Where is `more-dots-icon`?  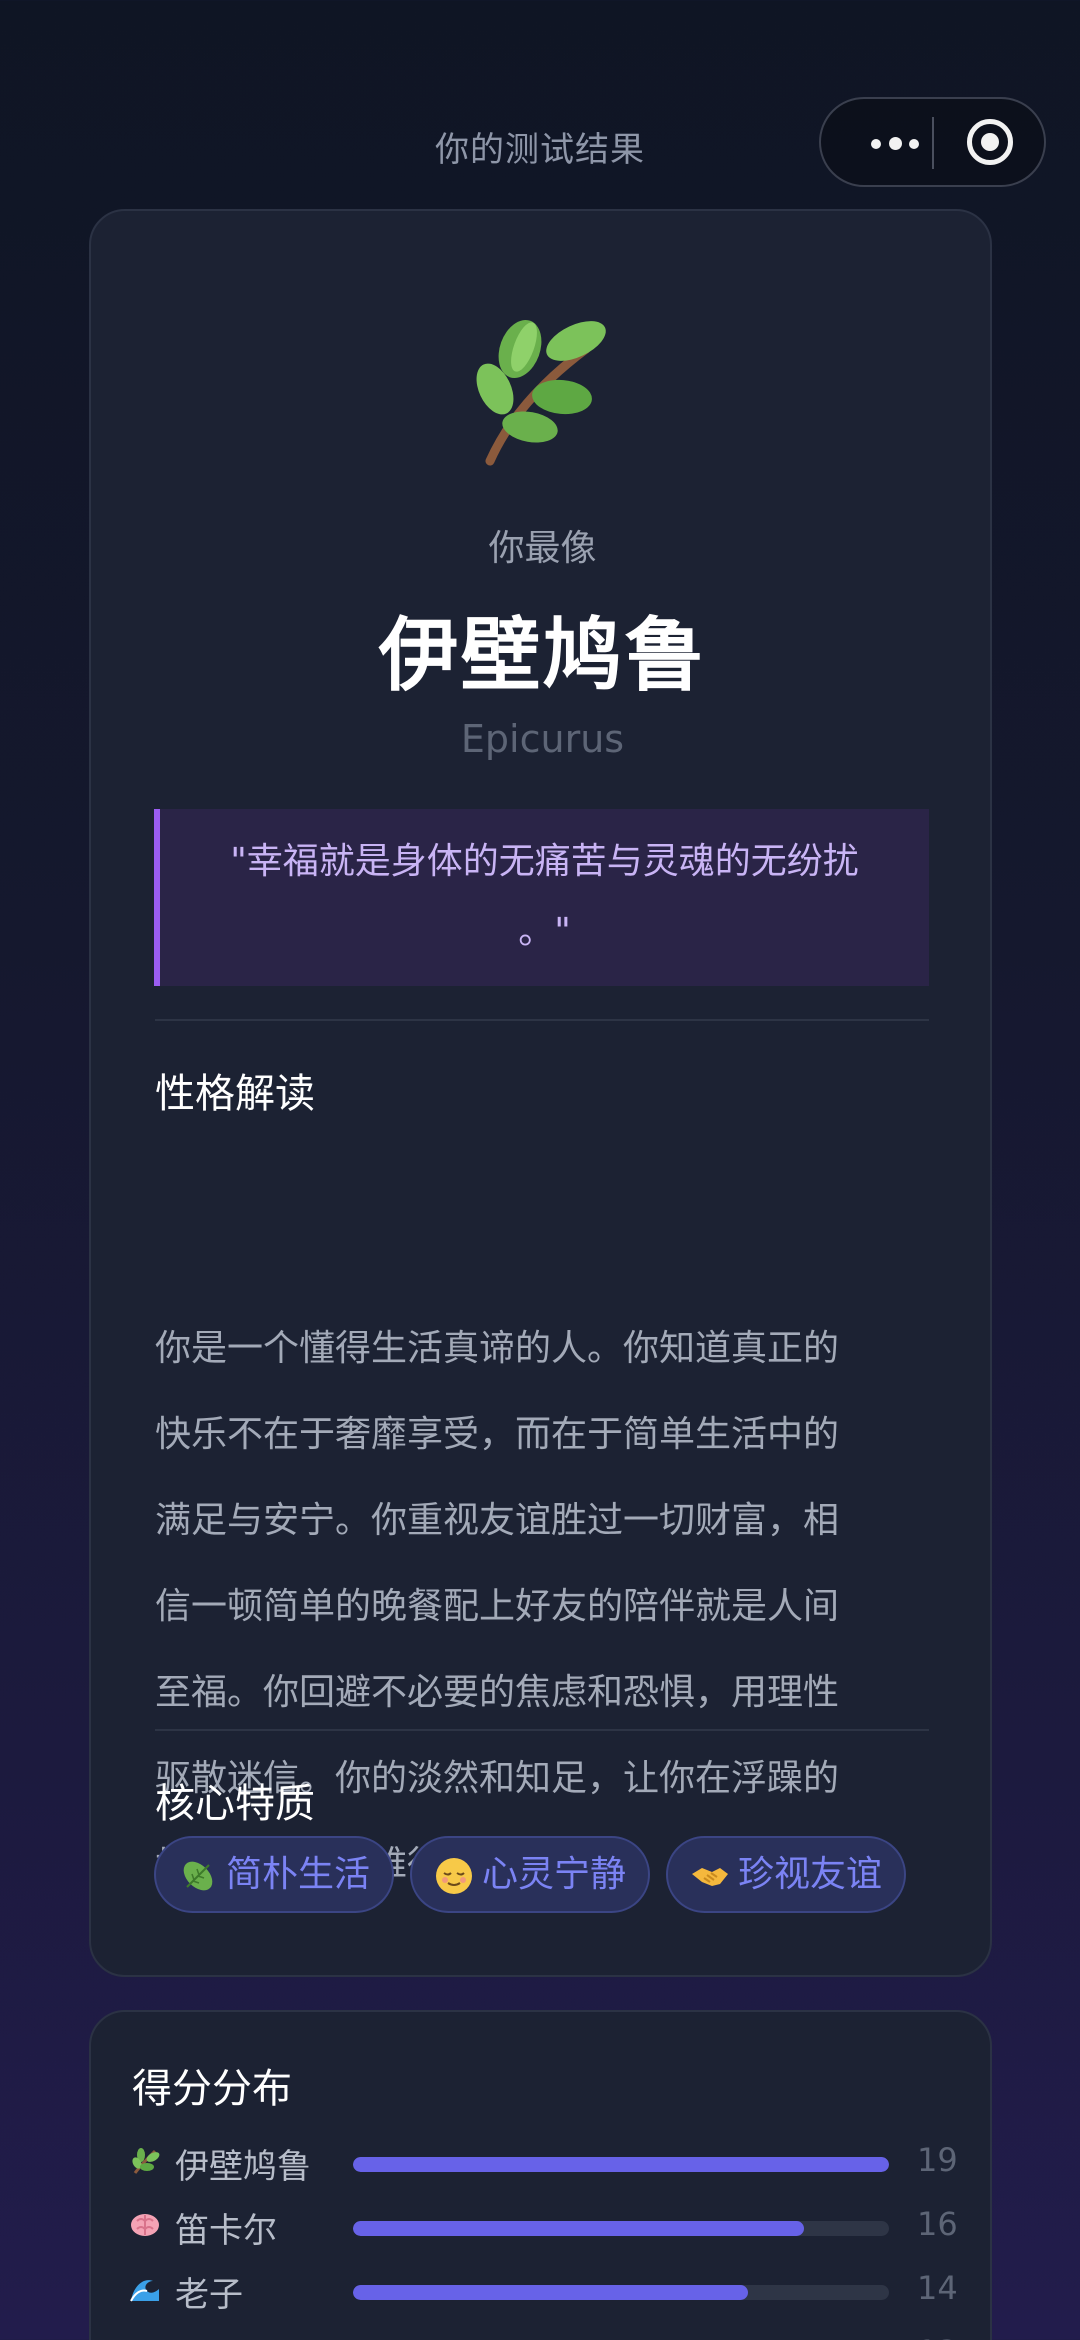
more-dots-icon is located at coordinates (897, 142).